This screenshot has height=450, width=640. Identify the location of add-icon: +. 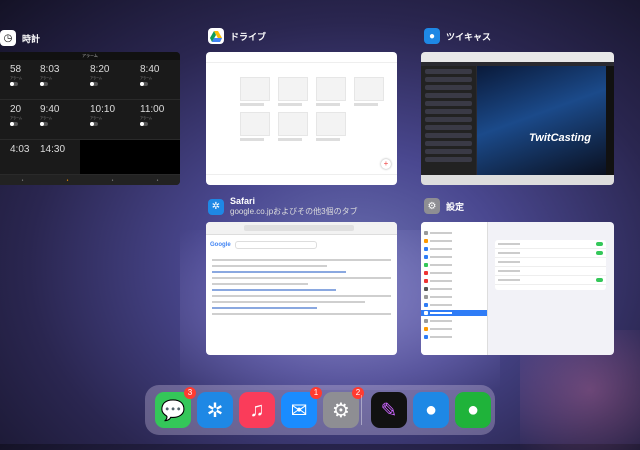
(386, 164).